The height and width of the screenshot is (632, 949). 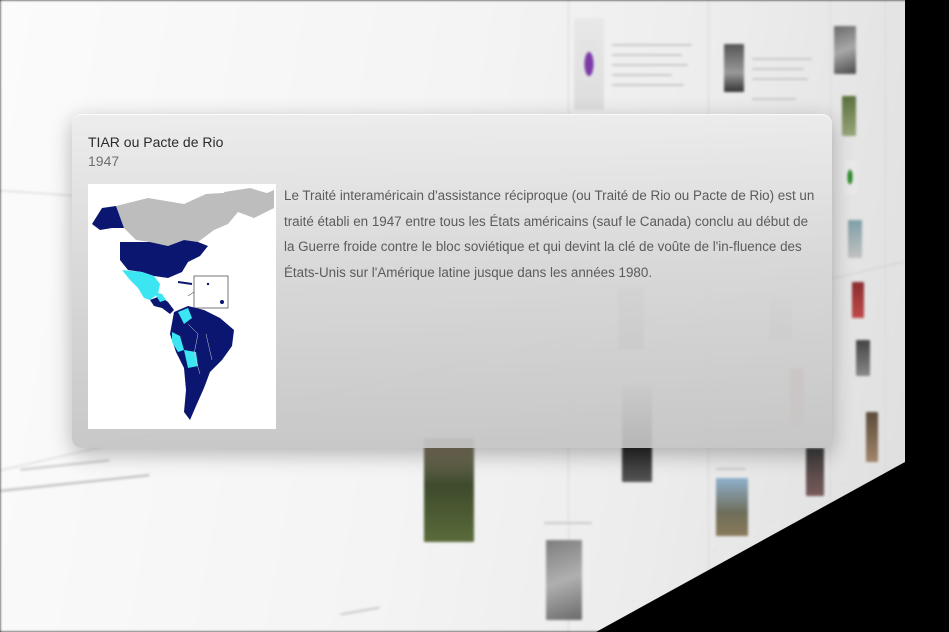 I want to click on americas-map-icon, so click(x=182, y=306).